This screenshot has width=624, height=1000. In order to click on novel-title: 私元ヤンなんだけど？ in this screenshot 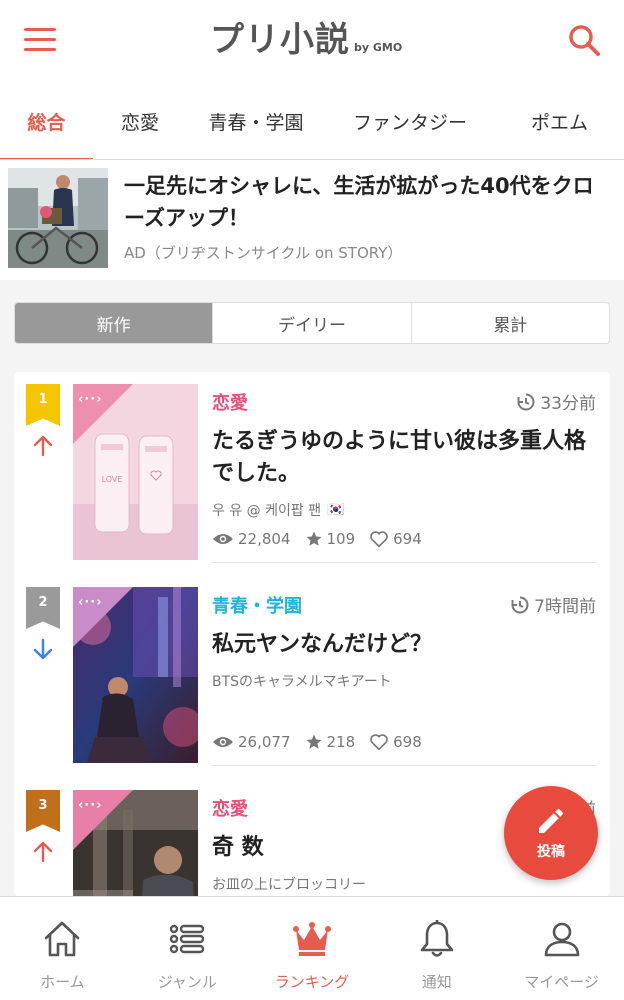, I will do `click(405, 645)`.